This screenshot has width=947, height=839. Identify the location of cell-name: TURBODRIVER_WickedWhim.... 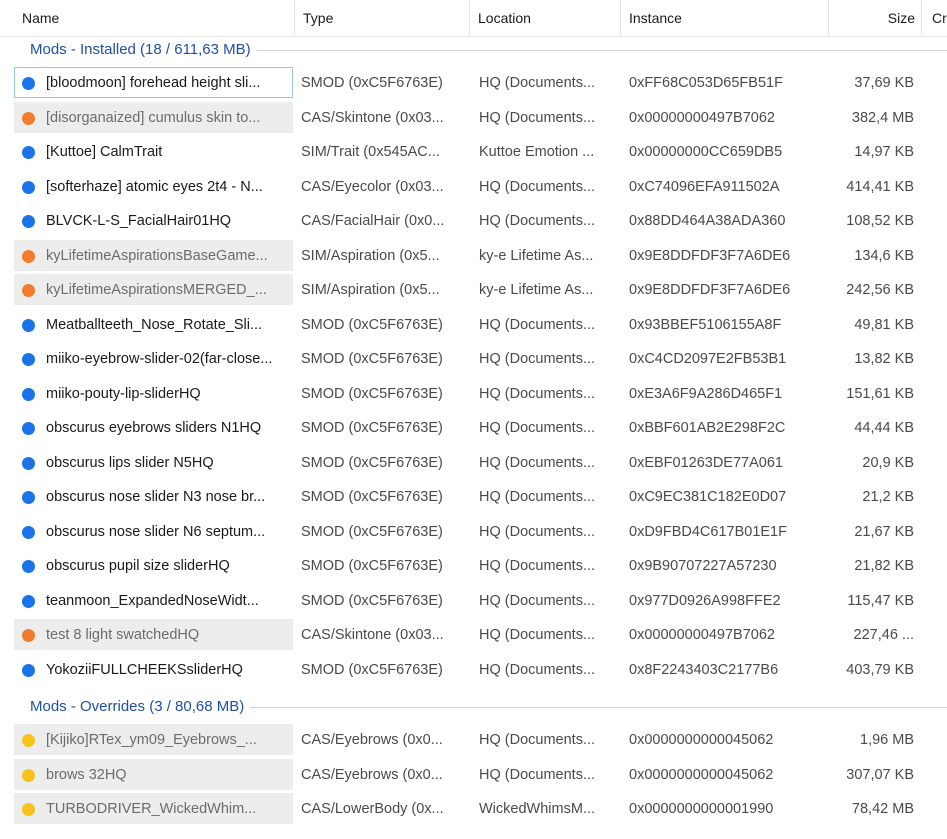
(151, 809).